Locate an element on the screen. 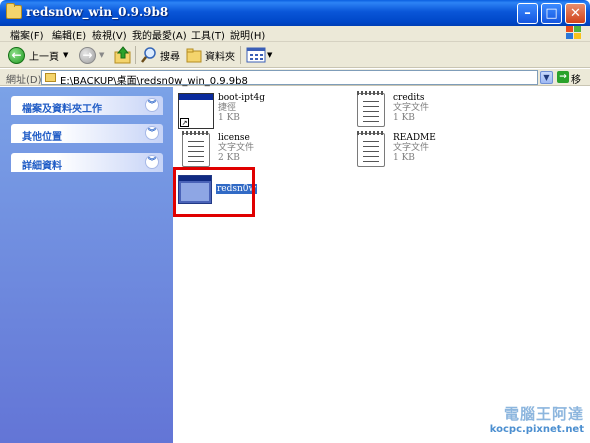 The width and height of the screenshot is (590, 443). forward-dropdown-icon: ▼ is located at coordinates (101, 55).